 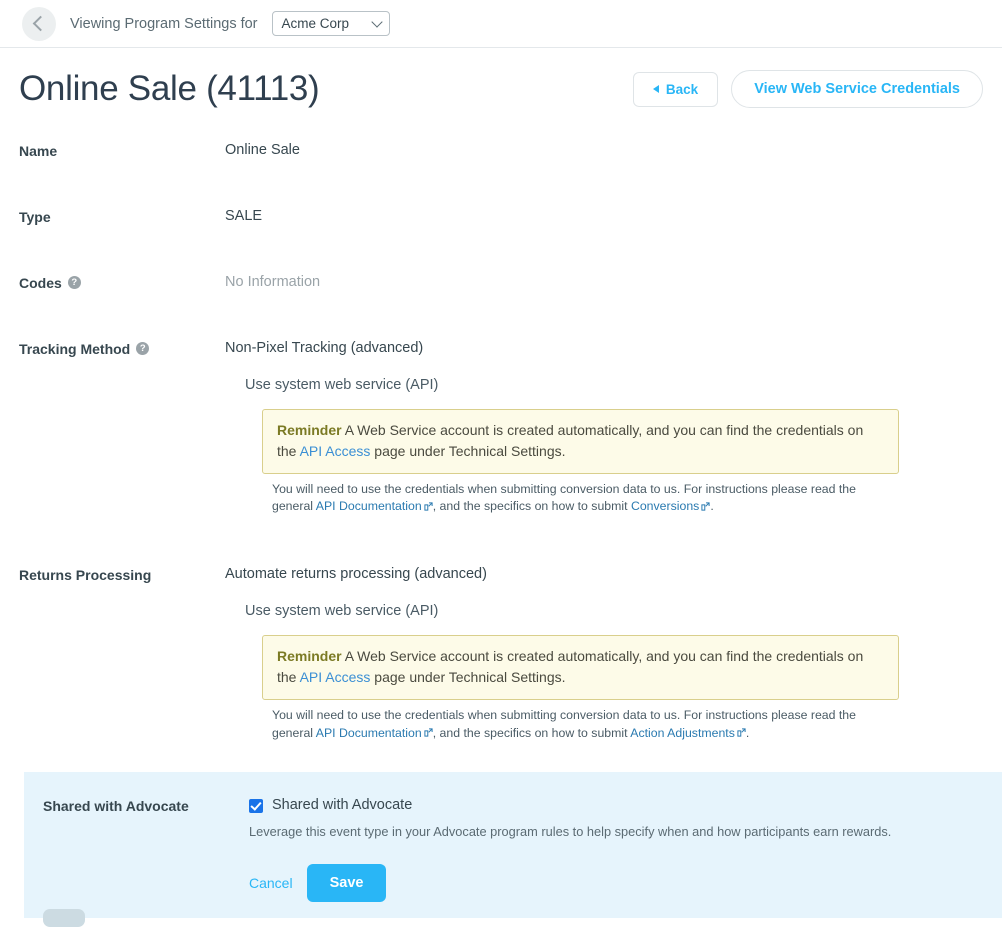 What do you see at coordinates (665, 506) in the screenshot?
I see `conversions-link: Conversions` at bounding box center [665, 506].